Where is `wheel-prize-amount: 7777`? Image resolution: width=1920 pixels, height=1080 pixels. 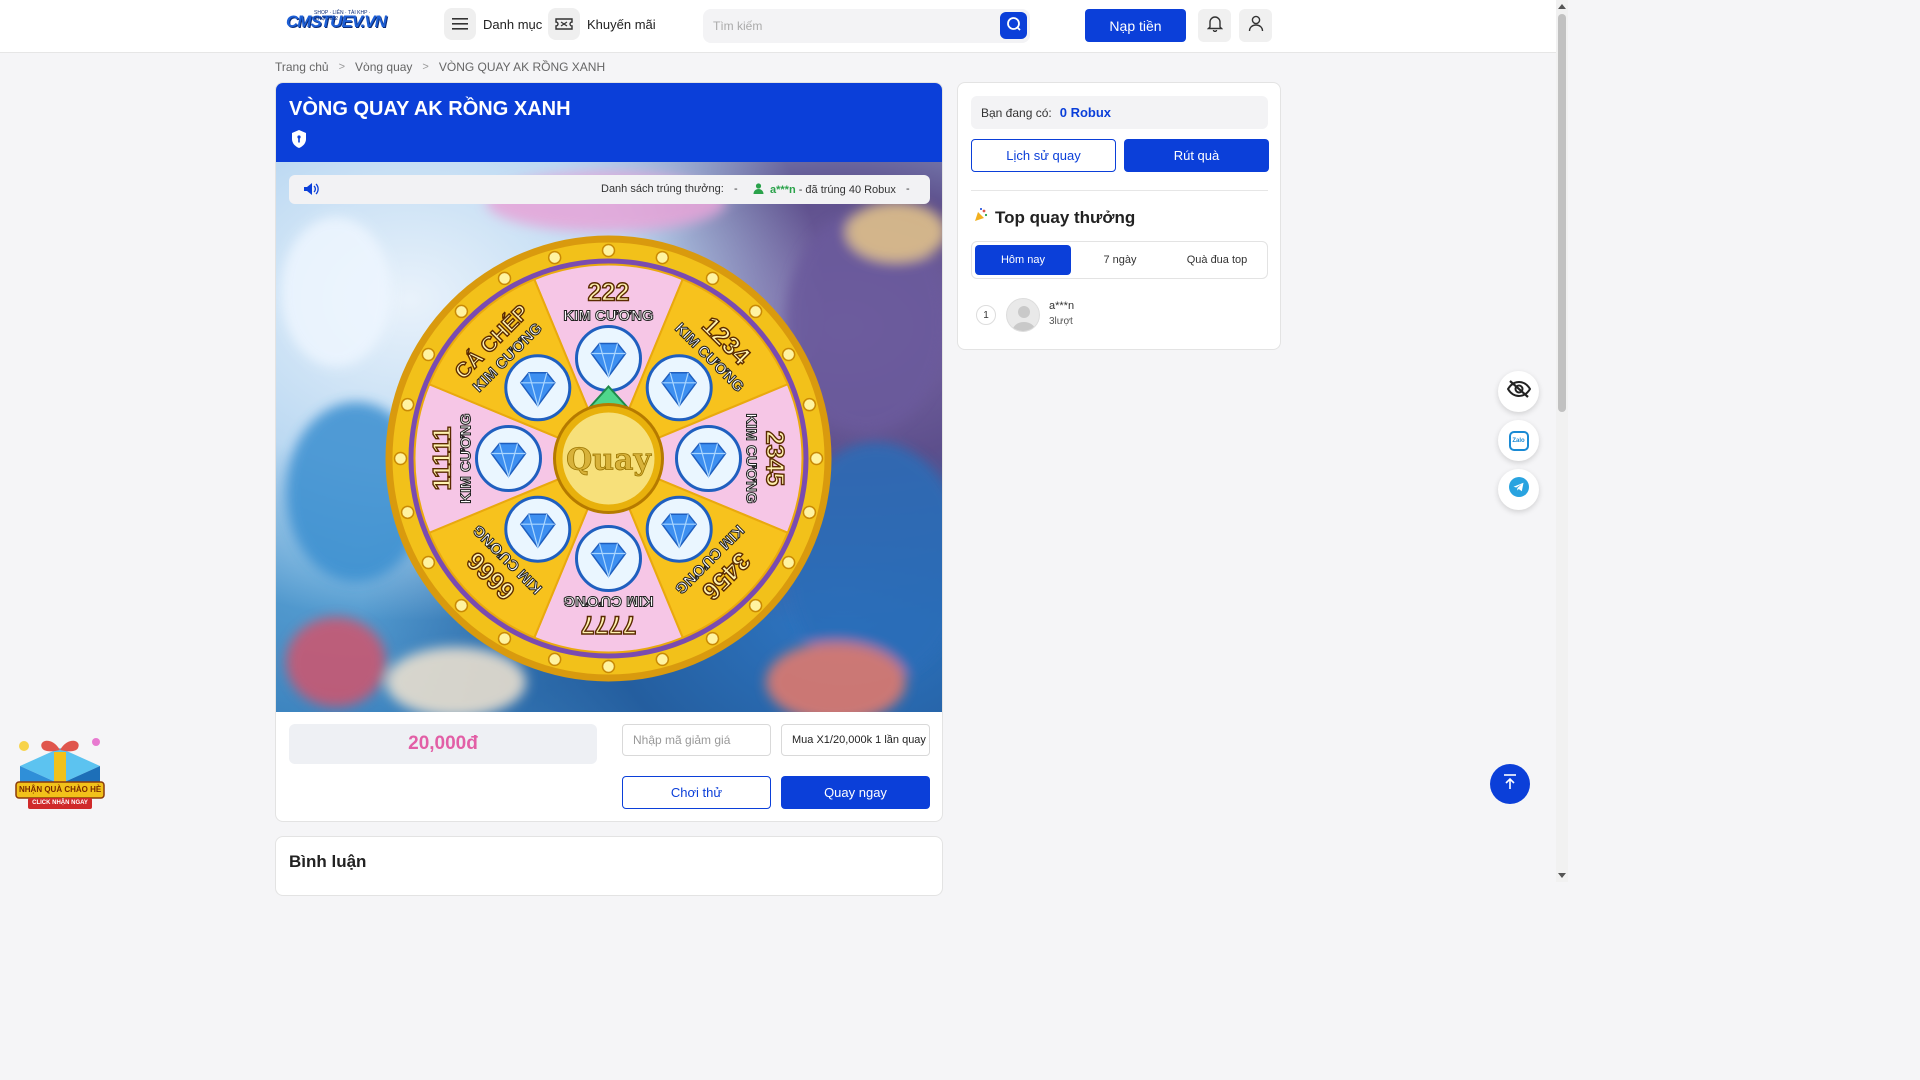
wheel-prize-amount: 7777 is located at coordinates (609, 625).